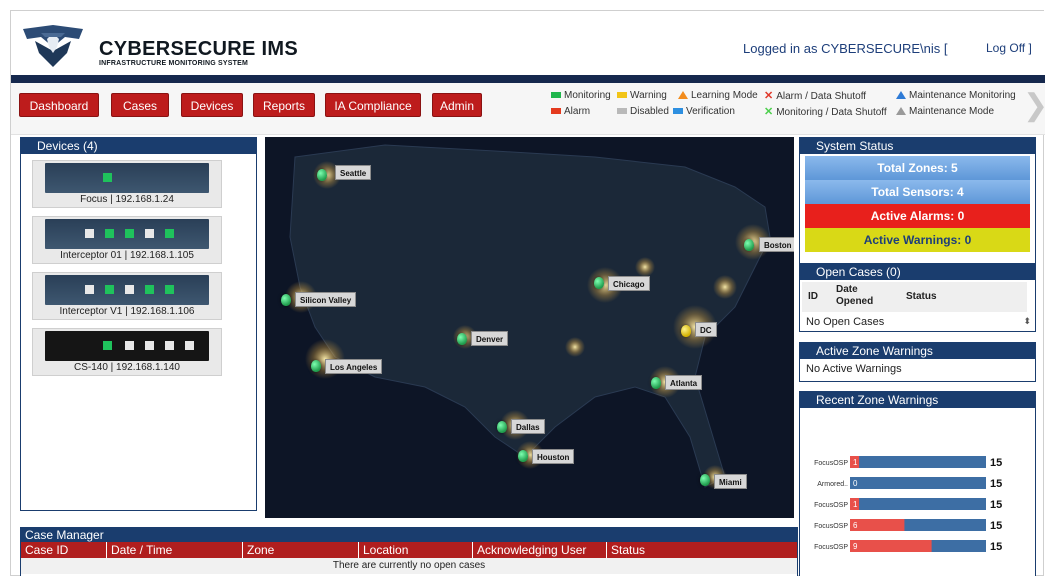 This screenshot has height=576, width=1052. Describe the element at coordinates (704, 112) in the screenshot. I see `legend-verification: Verification` at that location.